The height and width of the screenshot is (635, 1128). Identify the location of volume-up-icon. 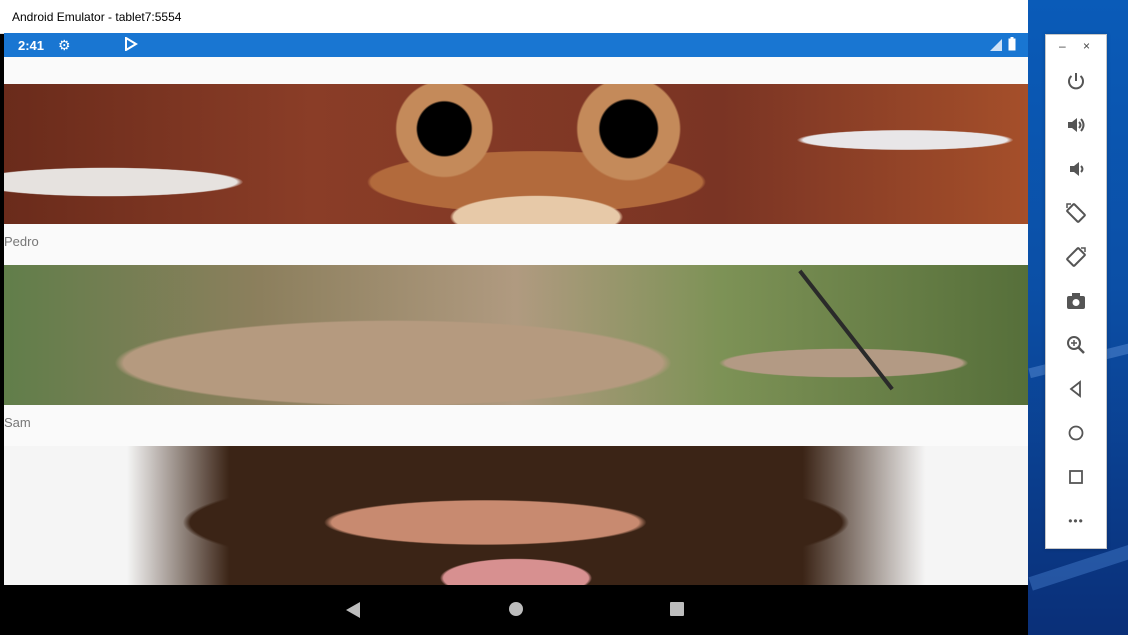
(1076, 125).